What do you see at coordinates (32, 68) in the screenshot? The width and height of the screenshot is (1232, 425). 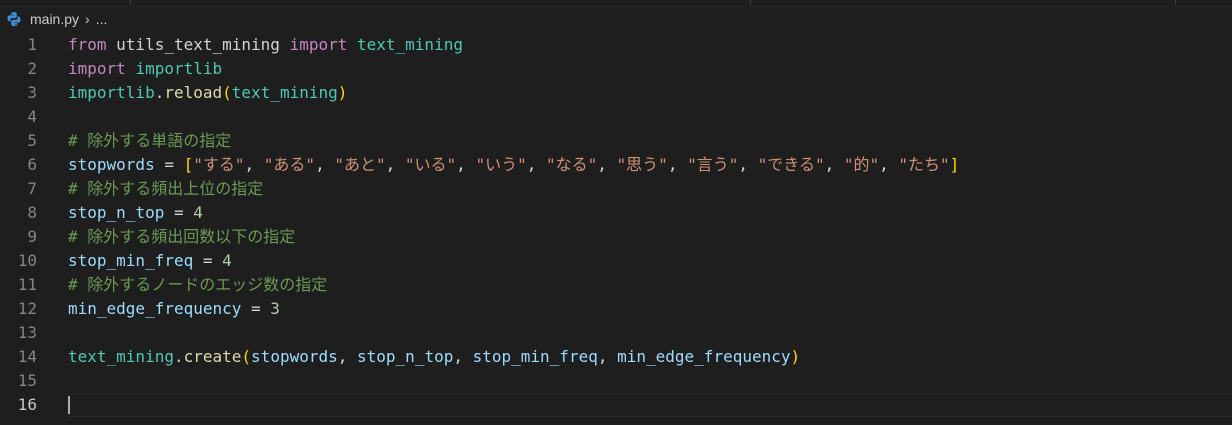 I see `line-number: 2` at bounding box center [32, 68].